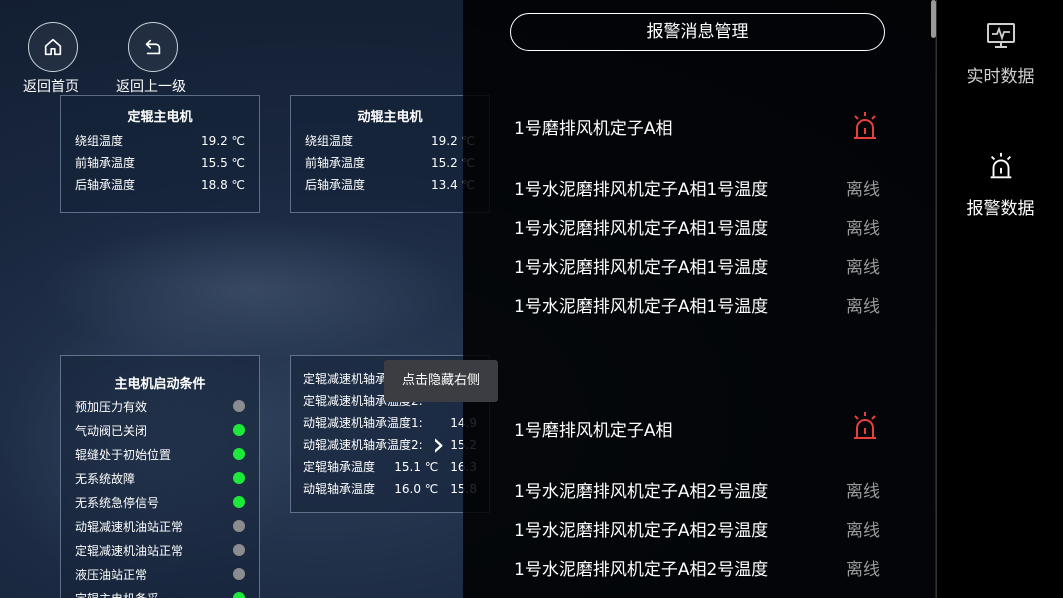 This screenshot has height=598, width=1063. What do you see at coordinates (345, 379) in the screenshot?
I see `row-label: 定辊减速机轴承` at bounding box center [345, 379].